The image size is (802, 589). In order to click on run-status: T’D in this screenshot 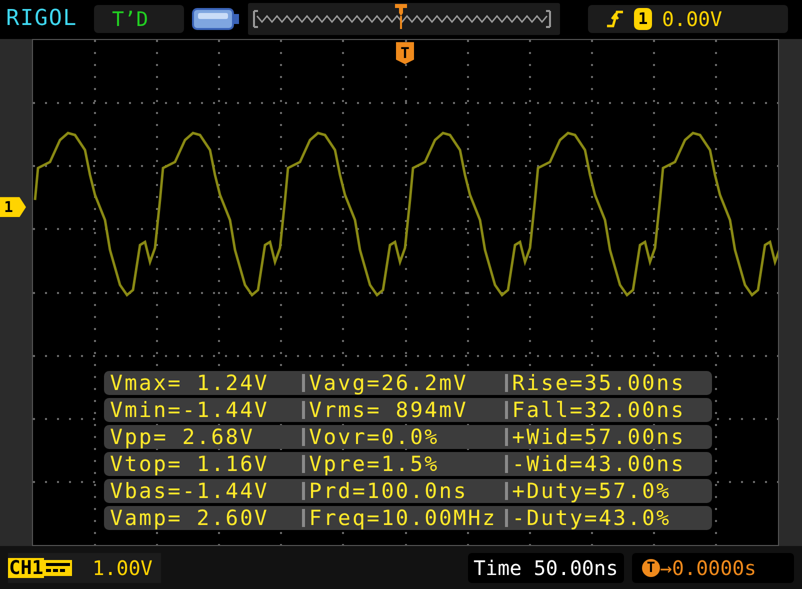, I will do `click(139, 18)`.